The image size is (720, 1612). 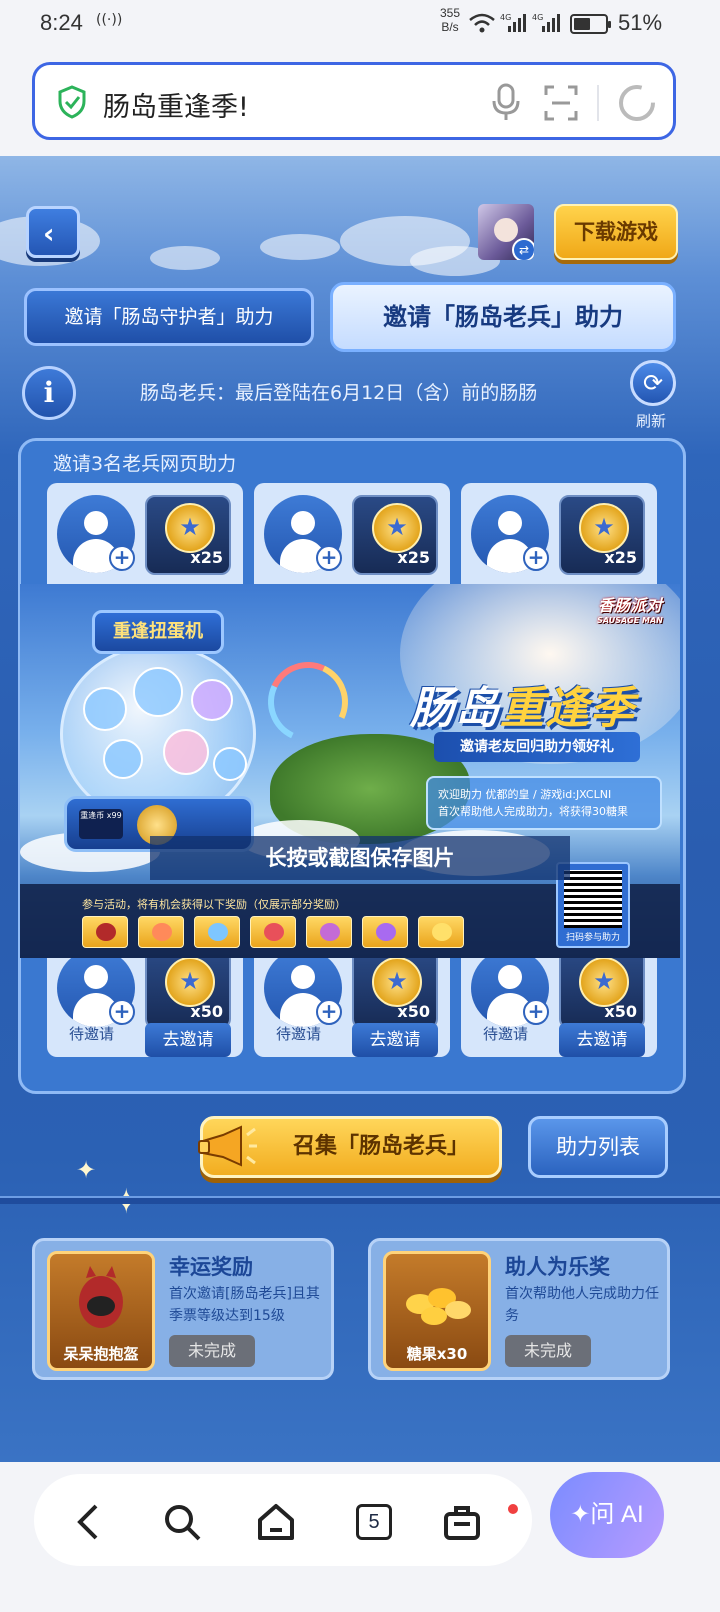 I want to click on browser-nav-bar: 5 ✦问 AI, so click(x=360, y=1537).